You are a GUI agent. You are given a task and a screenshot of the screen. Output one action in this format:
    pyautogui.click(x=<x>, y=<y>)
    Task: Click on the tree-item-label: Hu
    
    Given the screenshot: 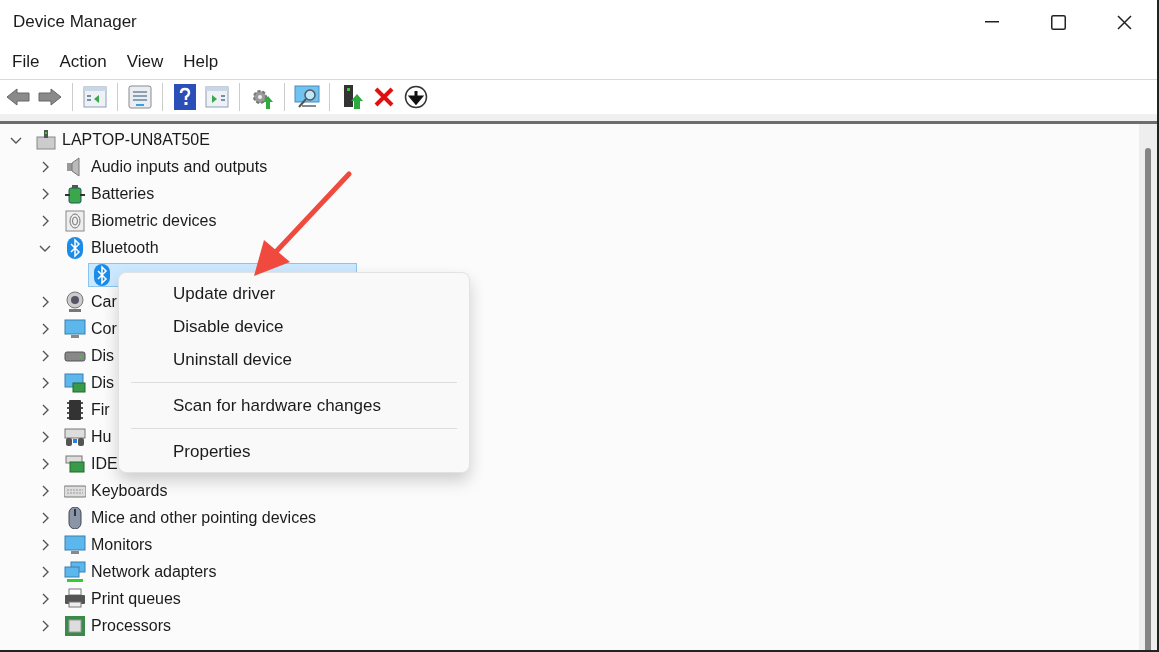 What is the action you would take?
    pyautogui.click(x=101, y=436)
    